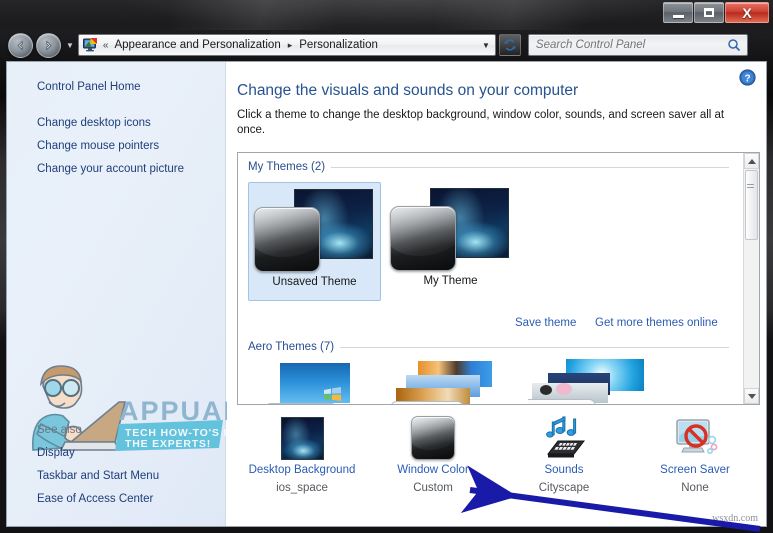  Describe the element at coordinates (695, 488) in the screenshot. I see `bottom-item-value: None` at that location.